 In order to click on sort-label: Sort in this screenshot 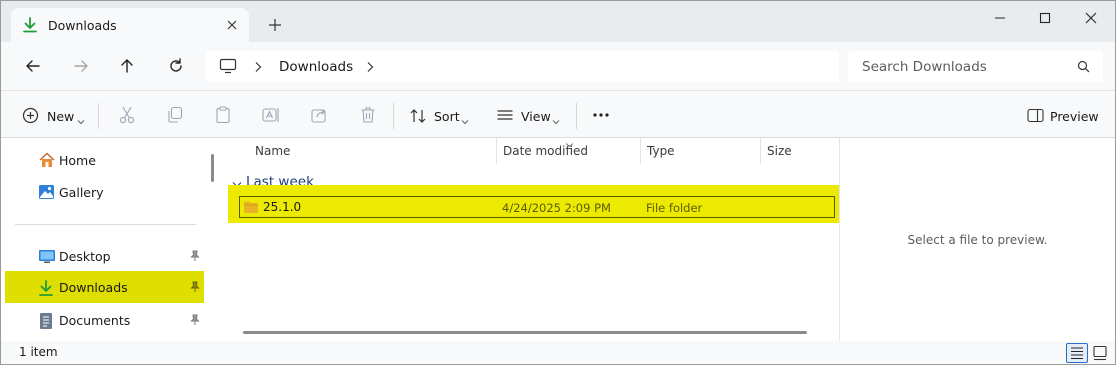, I will do `click(447, 116)`.